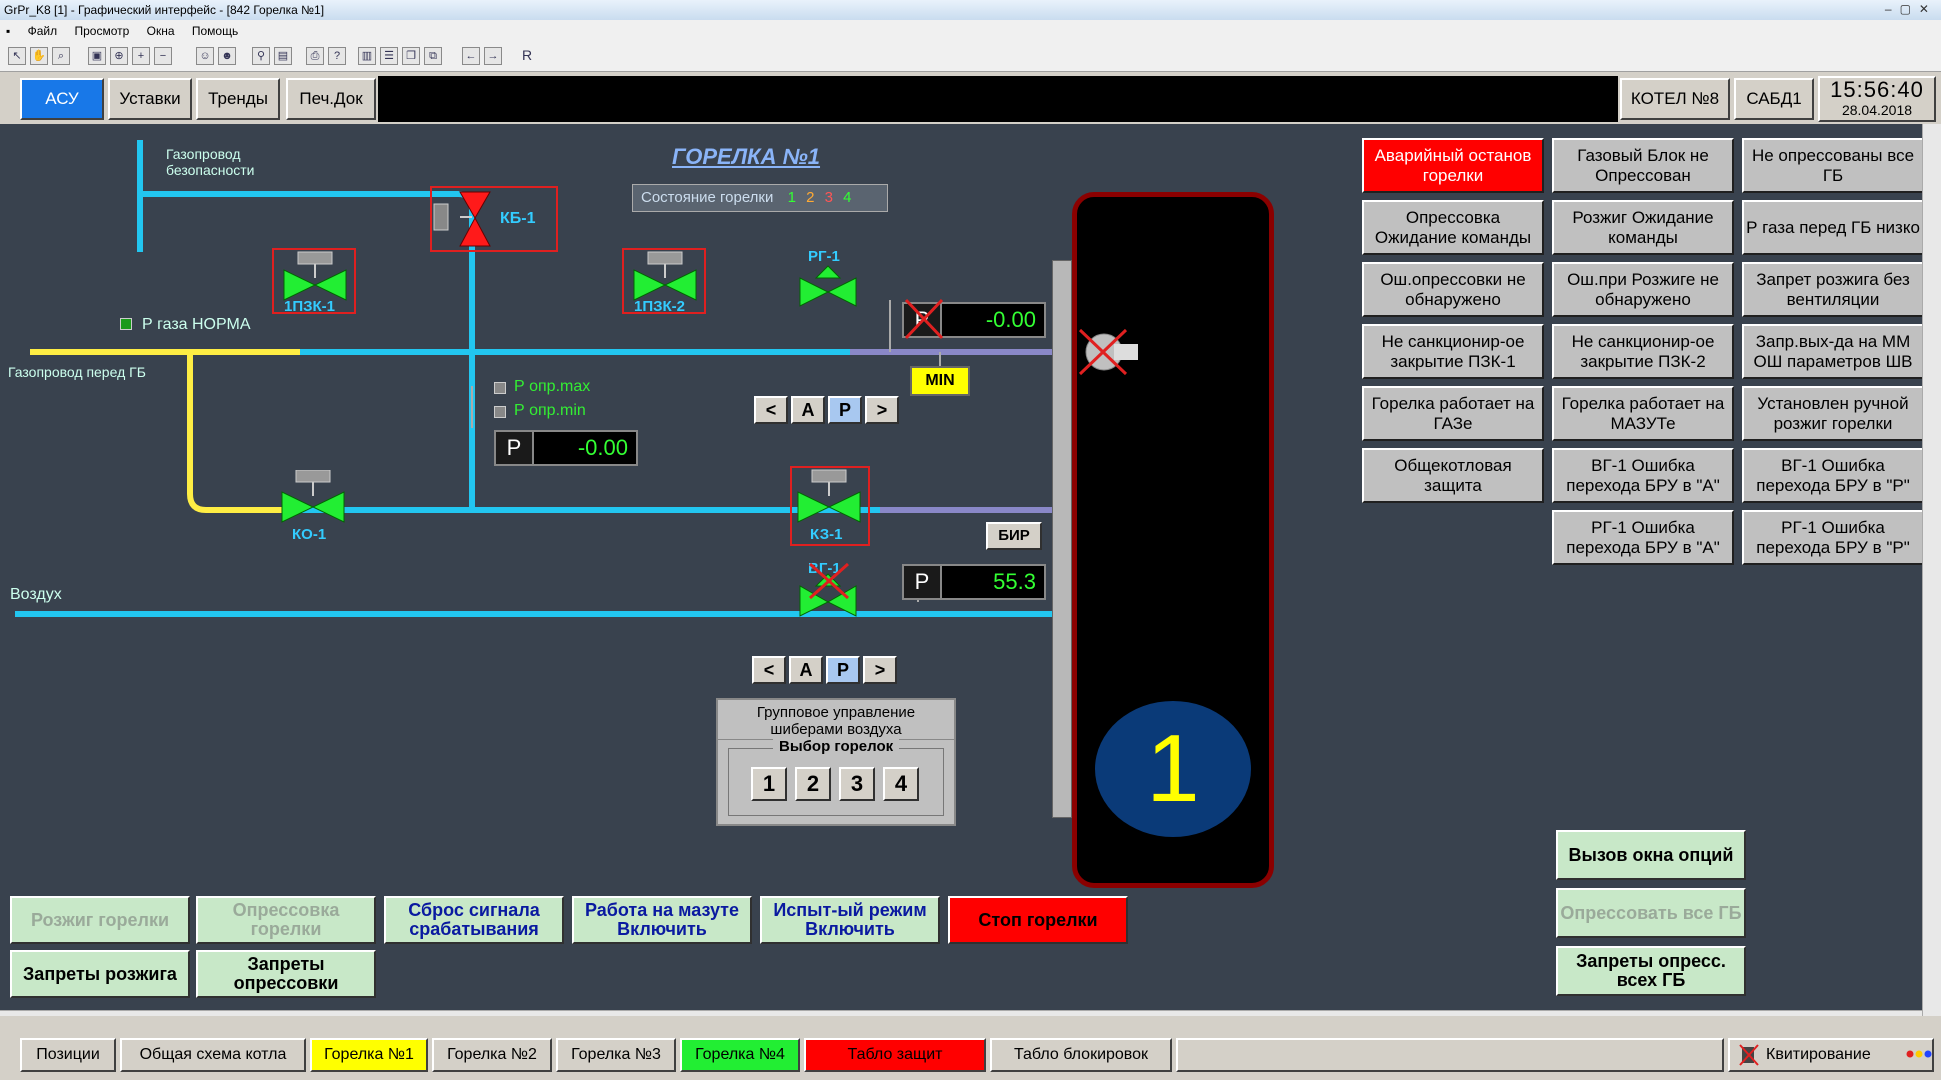  Describe the element at coordinates (1651, 855) in the screenshot. I see `options-window-button: Вызов окна опций` at that location.